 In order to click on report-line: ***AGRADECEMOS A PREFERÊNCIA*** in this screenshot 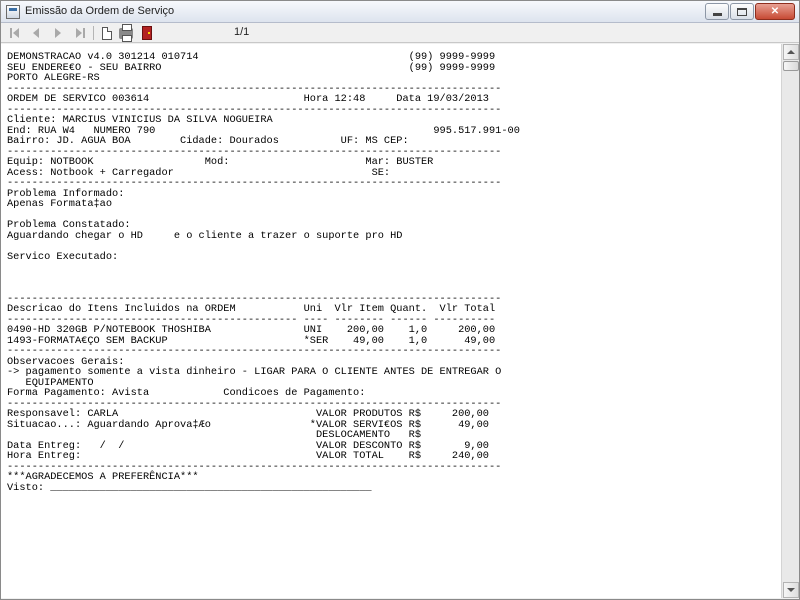, I will do `click(103, 477)`.